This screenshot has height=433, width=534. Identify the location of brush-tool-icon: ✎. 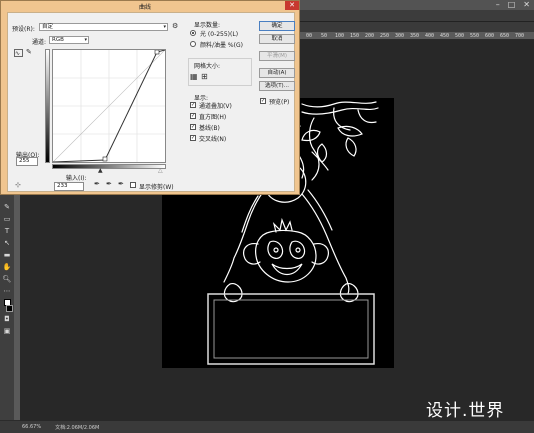
(7, 207).